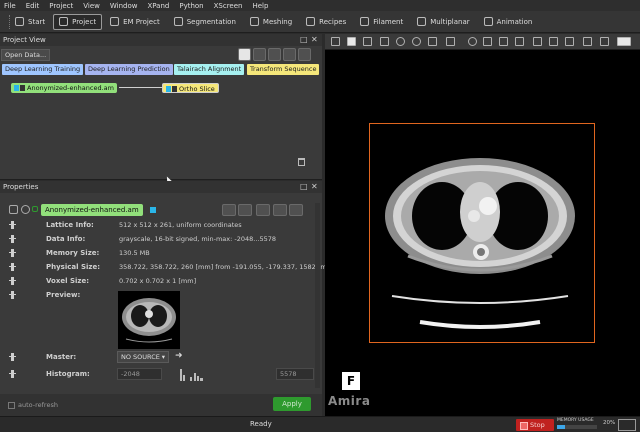 The width and height of the screenshot is (640, 432). Describe the element at coordinates (296, 210) in the screenshot. I see `columns-icon` at that location.